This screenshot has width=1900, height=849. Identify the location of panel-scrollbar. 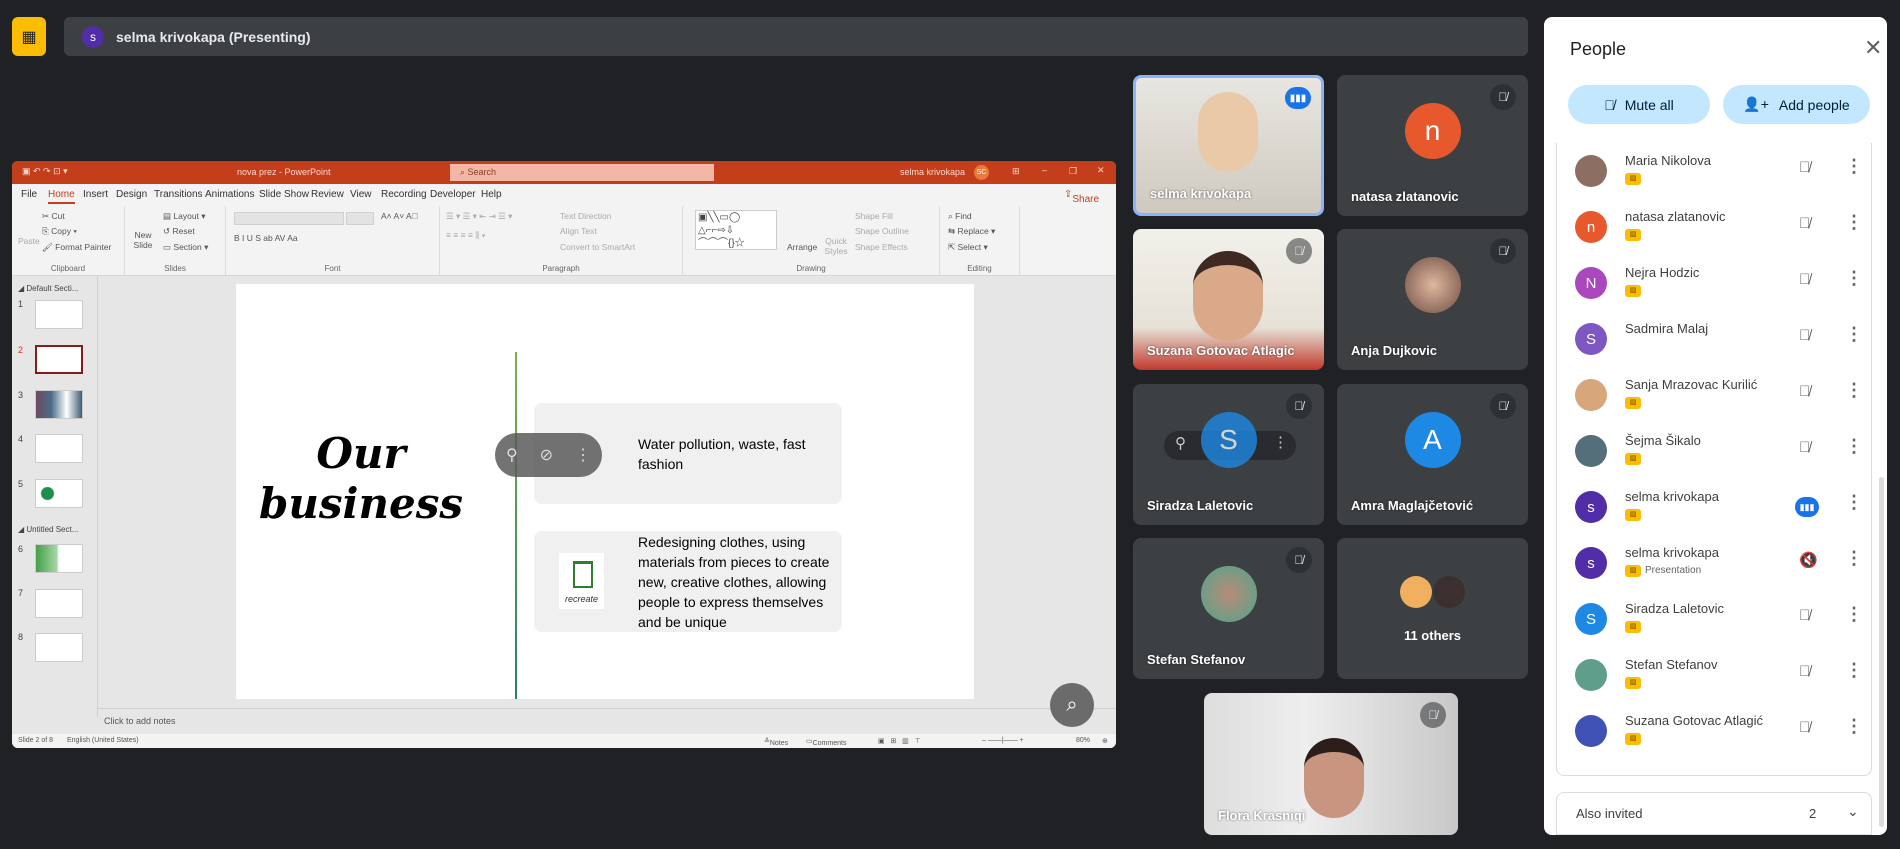
(1881, 652).